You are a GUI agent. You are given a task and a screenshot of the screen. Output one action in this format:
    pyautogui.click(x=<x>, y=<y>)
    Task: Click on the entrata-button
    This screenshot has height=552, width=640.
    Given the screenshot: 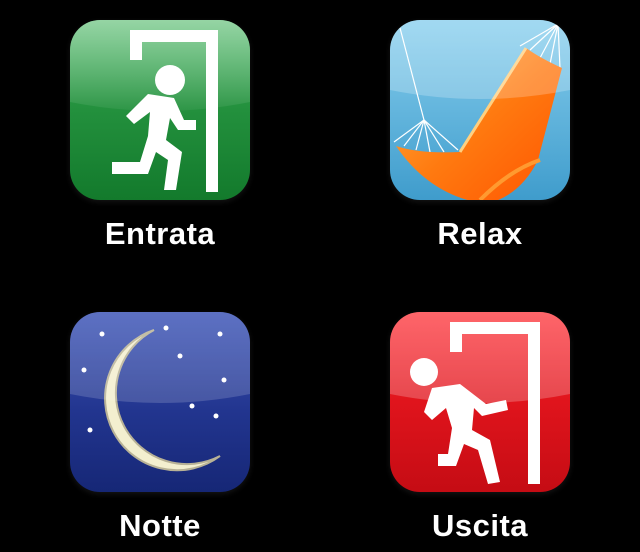 What is the action you would take?
    pyautogui.click(x=160, y=110)
    